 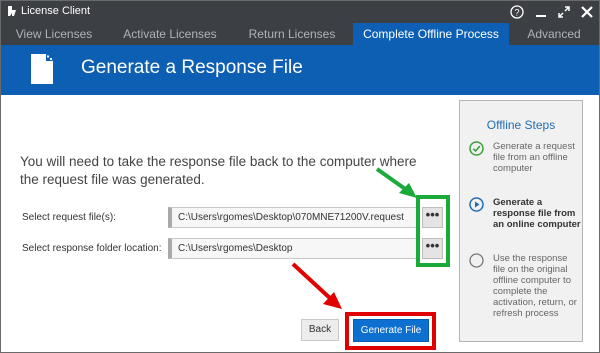 I want to click on tab-return-licenses: Return Licenses, so click(x=292, y=34).